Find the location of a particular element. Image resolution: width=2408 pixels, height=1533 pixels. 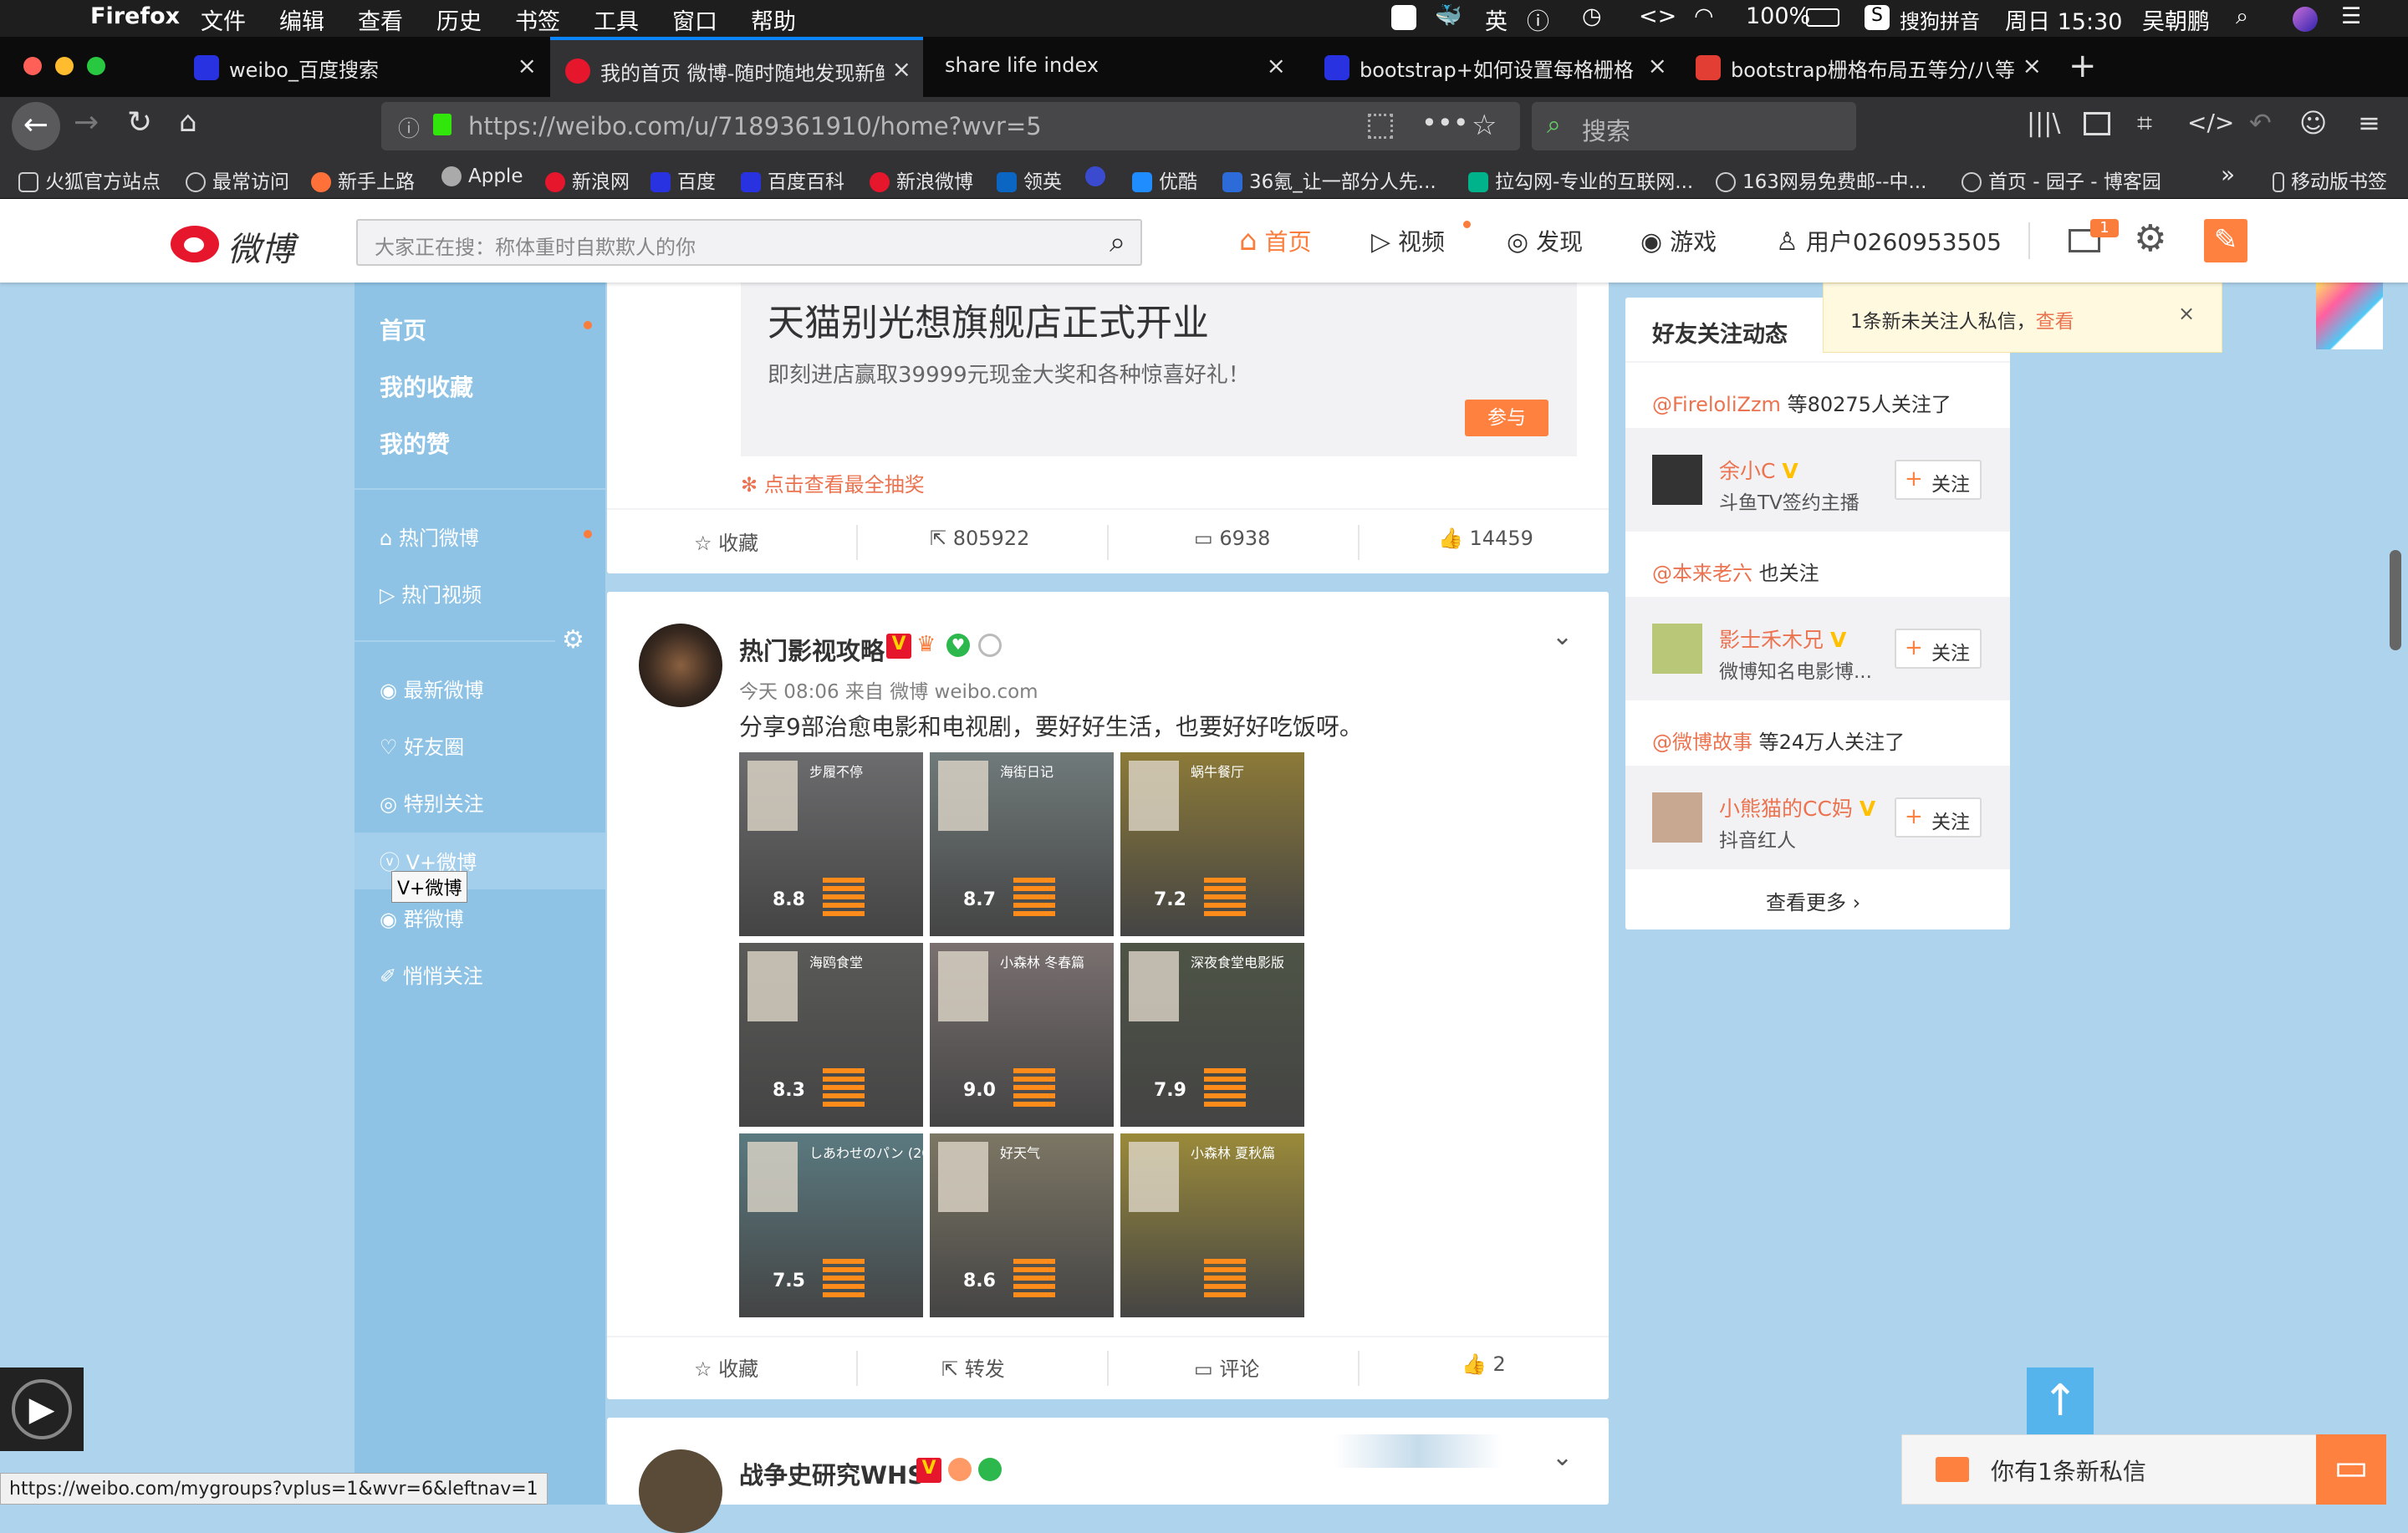

back-to-top-button: ↑ is located at coordinates (2060, 1400).